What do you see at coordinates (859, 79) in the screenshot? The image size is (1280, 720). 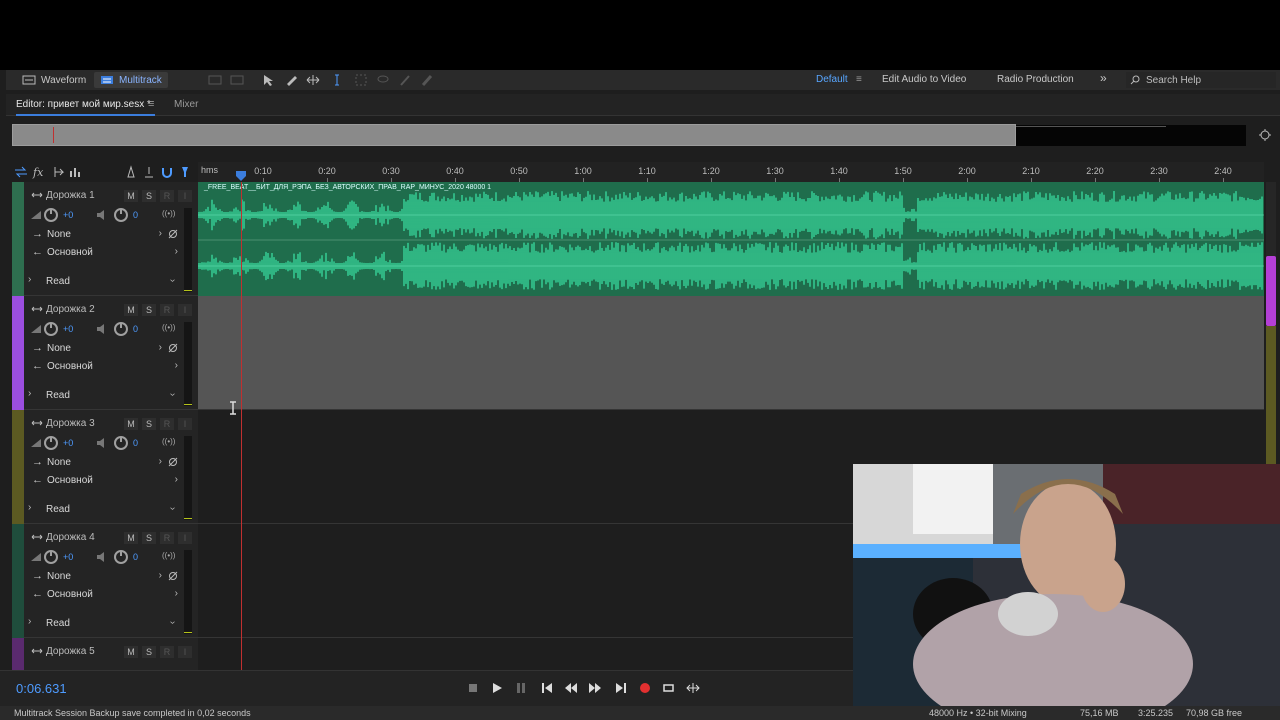 I see `workspace-menu-icon: ≡` at bounding box center [859, 79].